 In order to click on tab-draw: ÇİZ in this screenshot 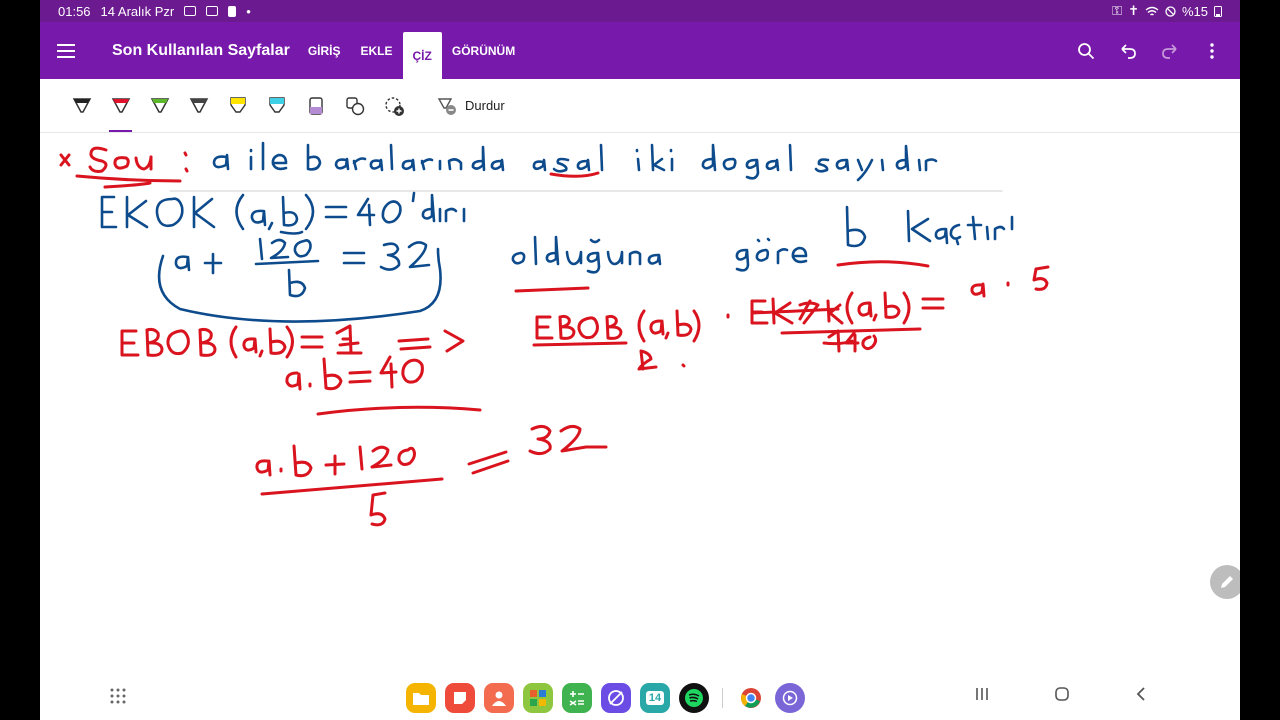, I will do `click(422, 55)`.